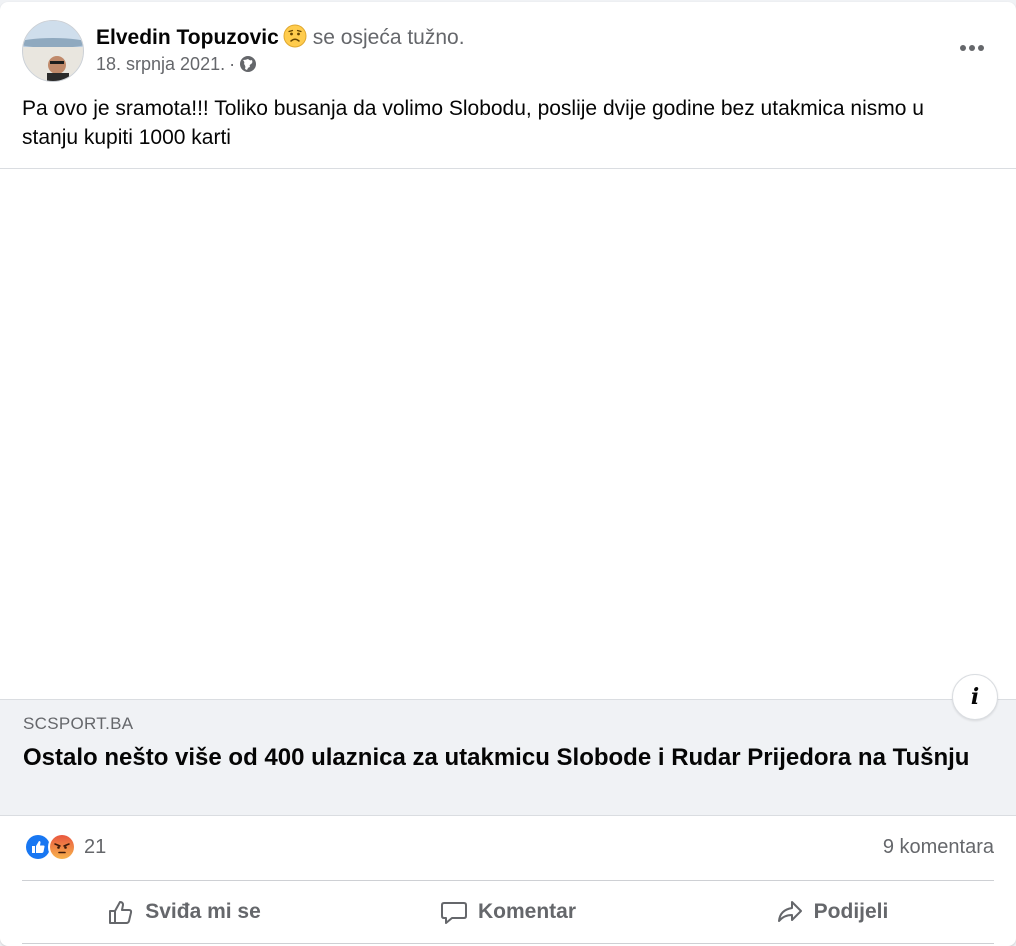 The height and width of the screenshot is (946, 1016). What do you see at coordinates (938, 847) in the screenshot?
I see `comments-count: 9 komentara` at bounding box center [938, 847].